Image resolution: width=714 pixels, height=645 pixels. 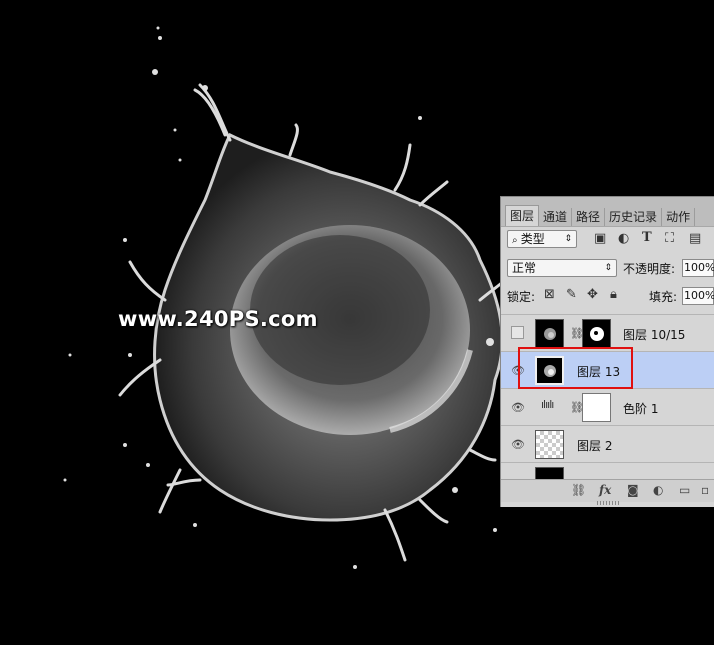 I want to click on tab-layers: 图层, so click(x=522, y=215).